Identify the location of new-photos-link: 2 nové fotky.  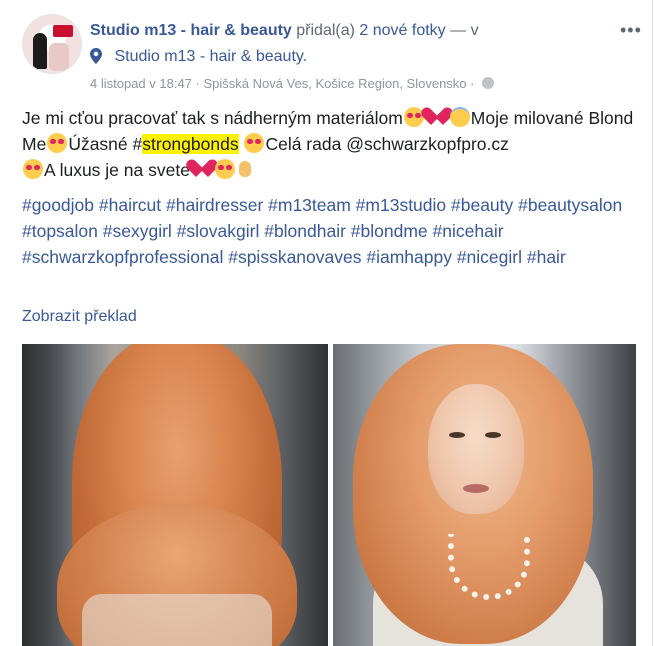
(402, 30).